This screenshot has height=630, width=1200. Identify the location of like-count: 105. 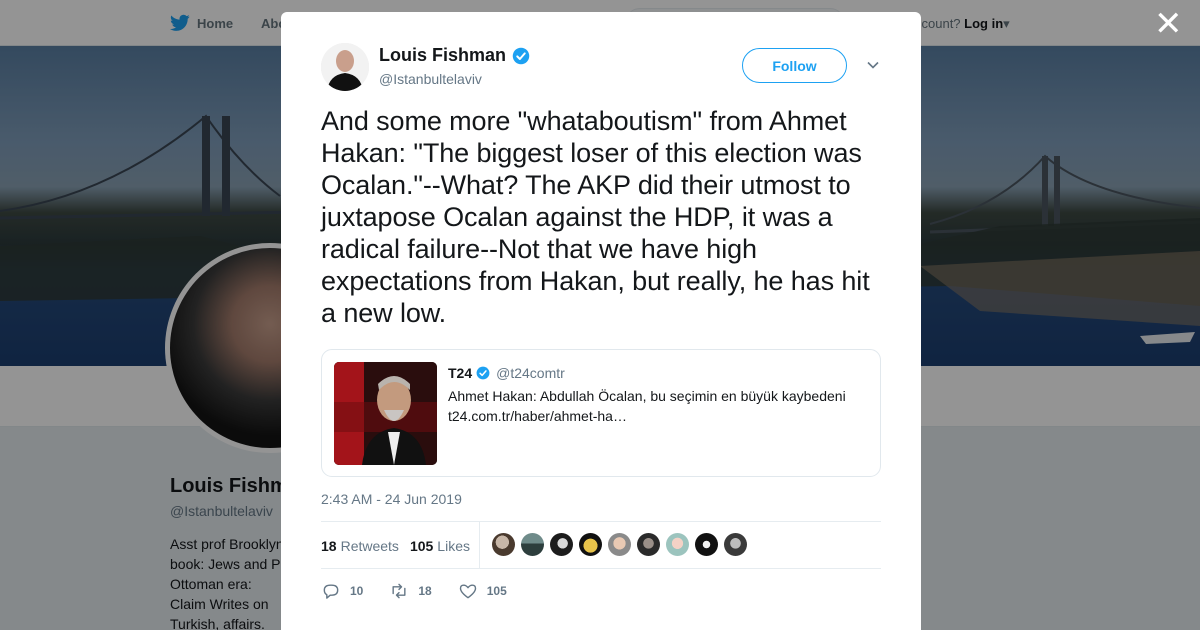
(496, 591).